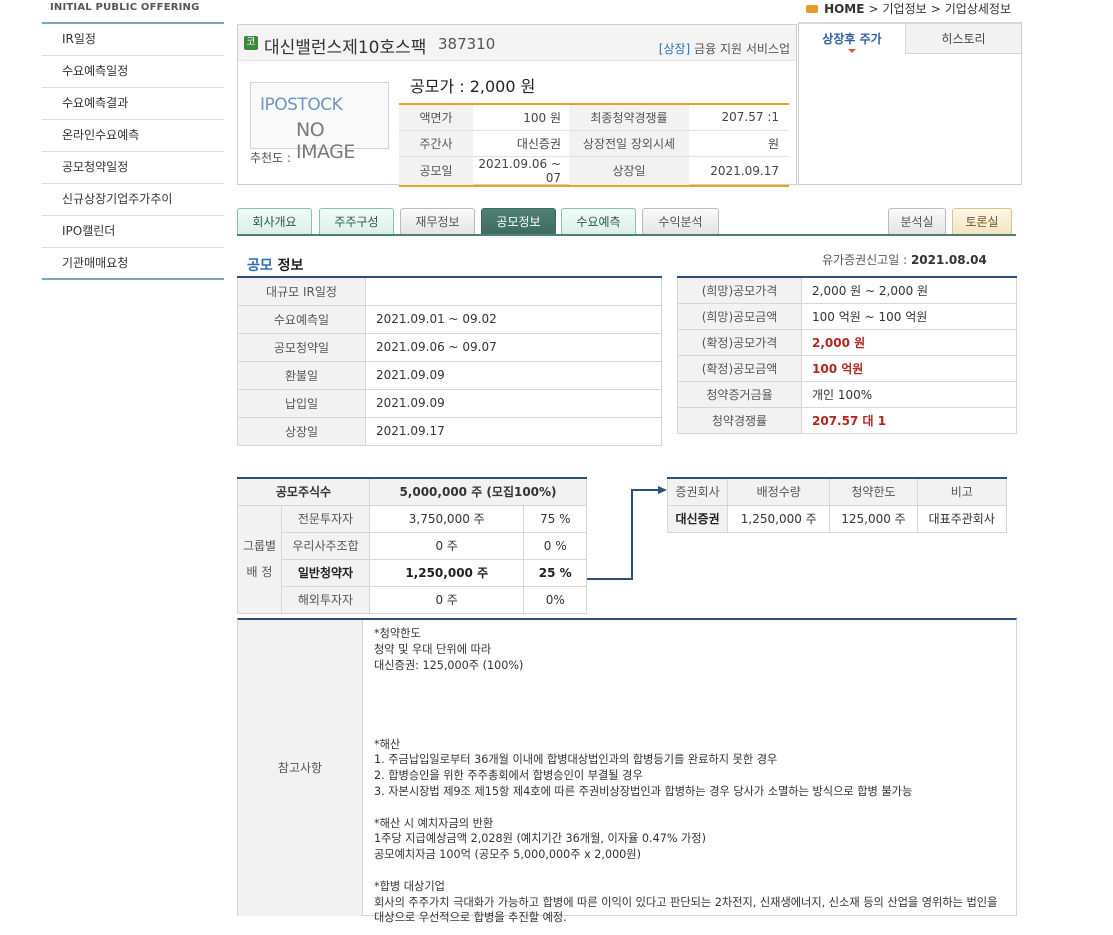 Image resolution: width=1113 pixels, height=935 pixels. What do you see at coordinates (325, 141) in the screenshot?
I see `noimage-text-bottom: NO IMAGE` at bounding box center [325, 141].